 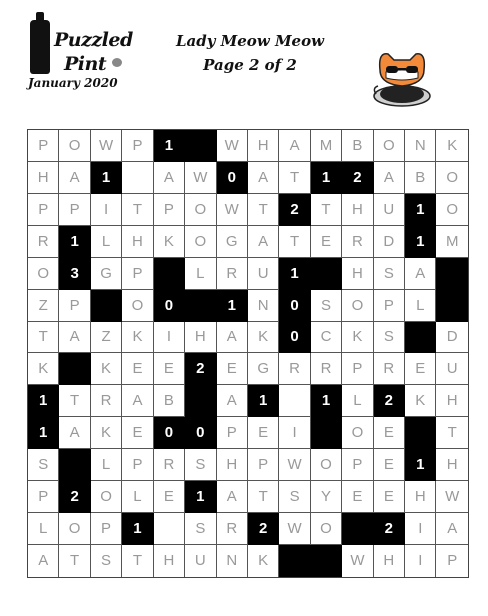 I want to click on grid-cell: Y, so click(x=326, y=497).